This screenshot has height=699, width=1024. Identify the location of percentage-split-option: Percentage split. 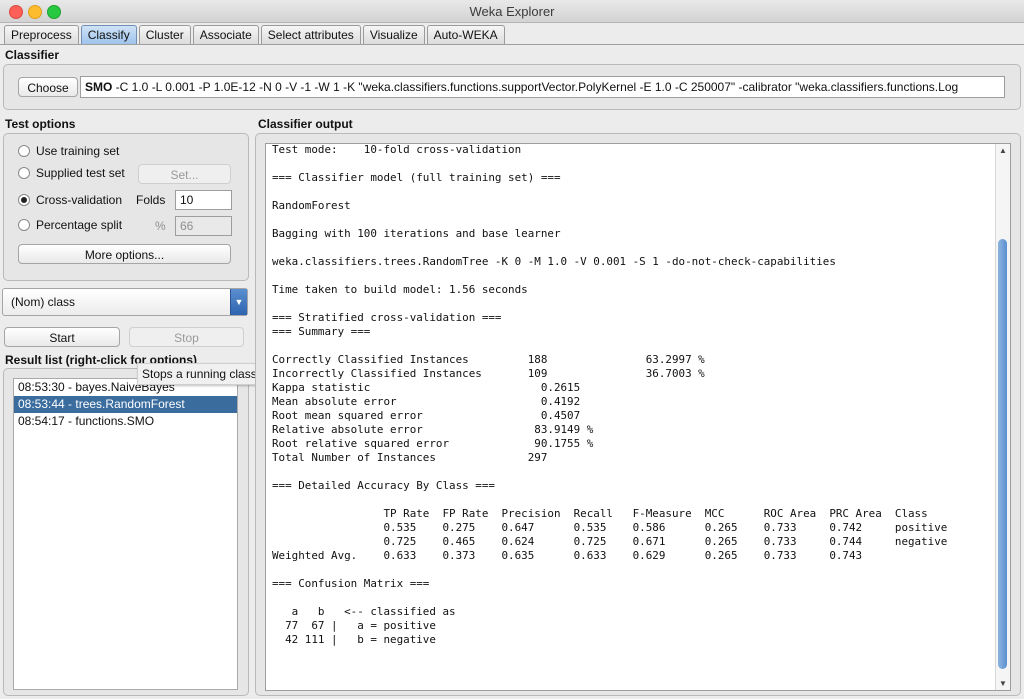
(70, 225).